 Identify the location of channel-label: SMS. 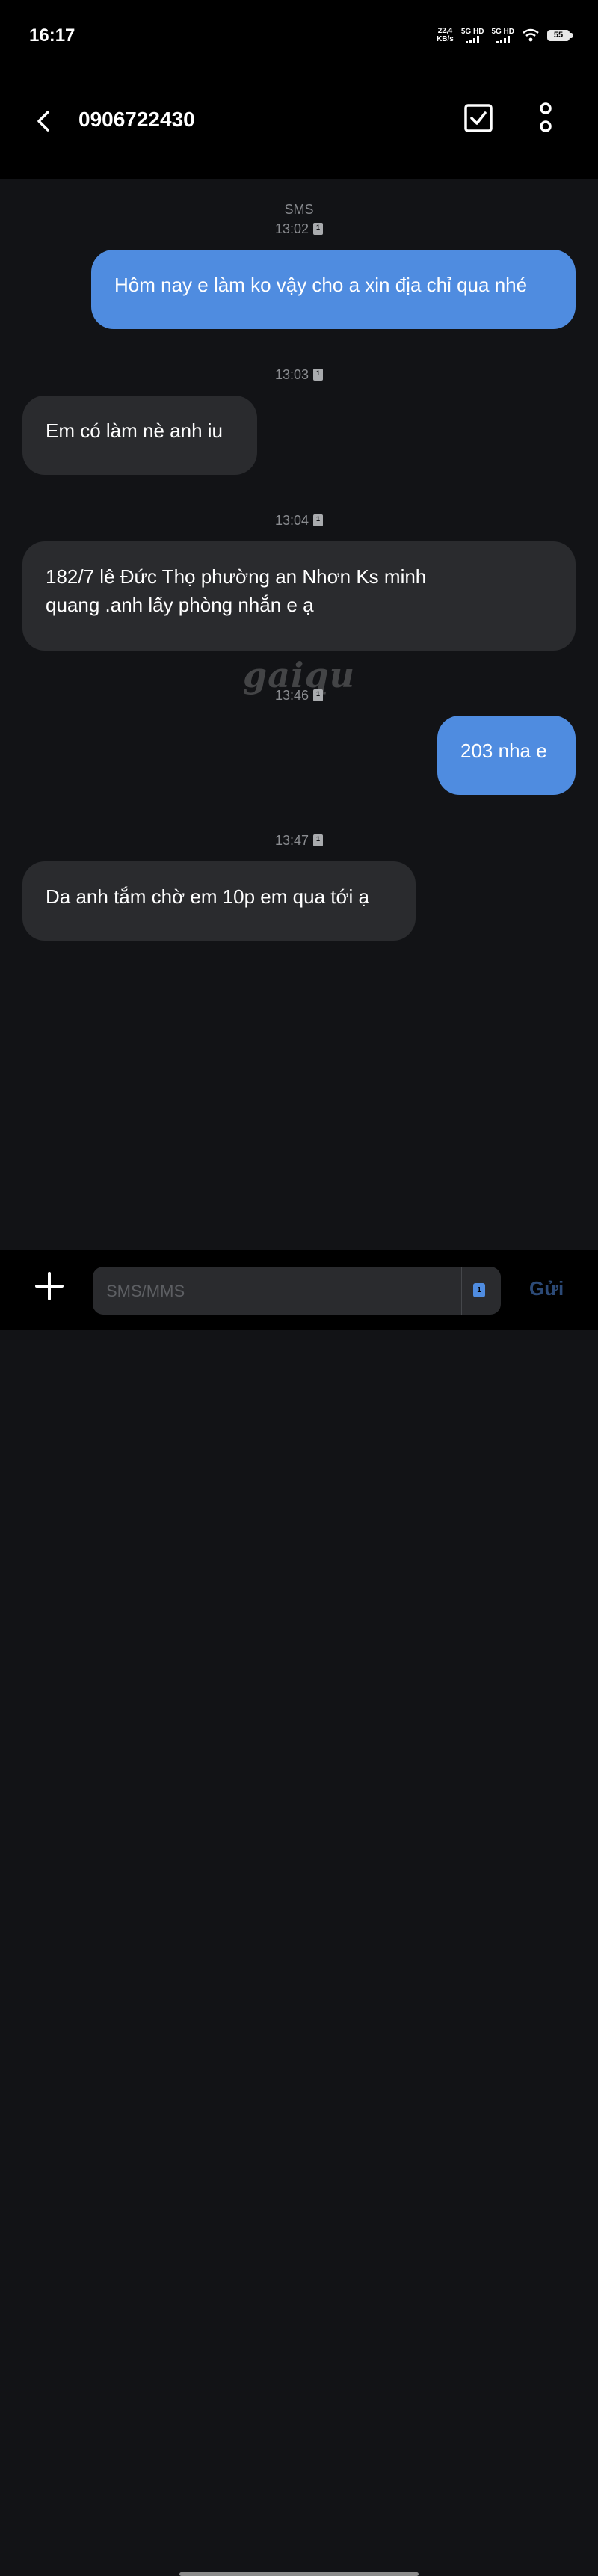
(299, 209).